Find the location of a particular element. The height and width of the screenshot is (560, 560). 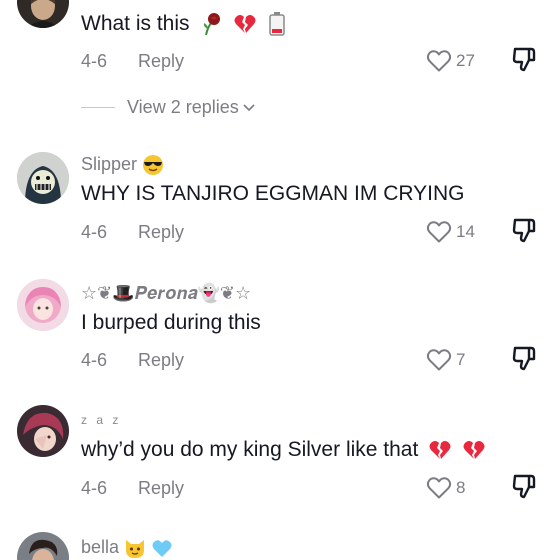

blue-heart-icon is located at coordinates (162, 548).